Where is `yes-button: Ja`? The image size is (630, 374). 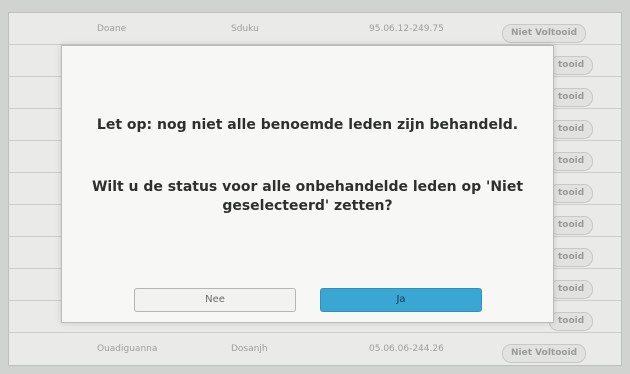
yes-button: Ja is located at coordinates (401, 300).